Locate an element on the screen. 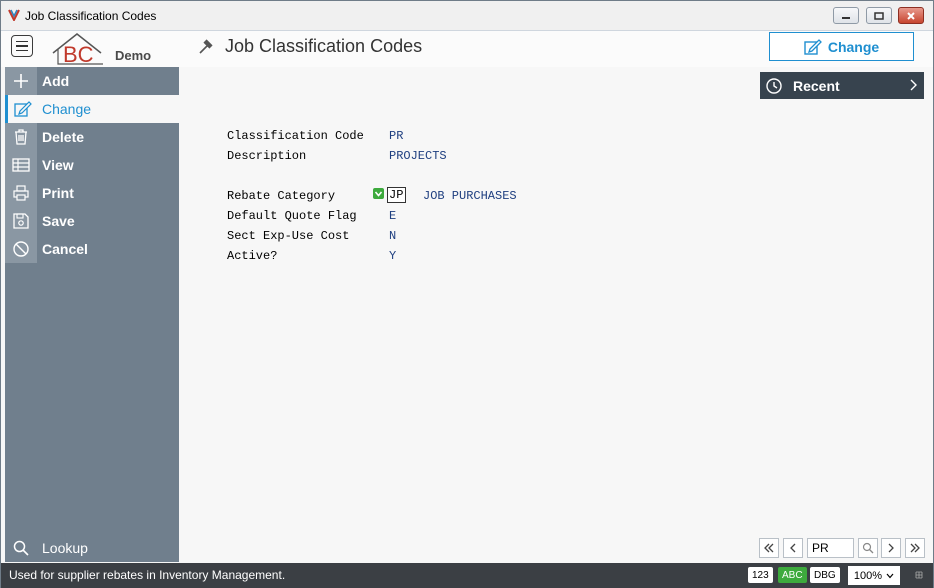  page-heading: Job Classification Codes is located at coordinates (309, 46).